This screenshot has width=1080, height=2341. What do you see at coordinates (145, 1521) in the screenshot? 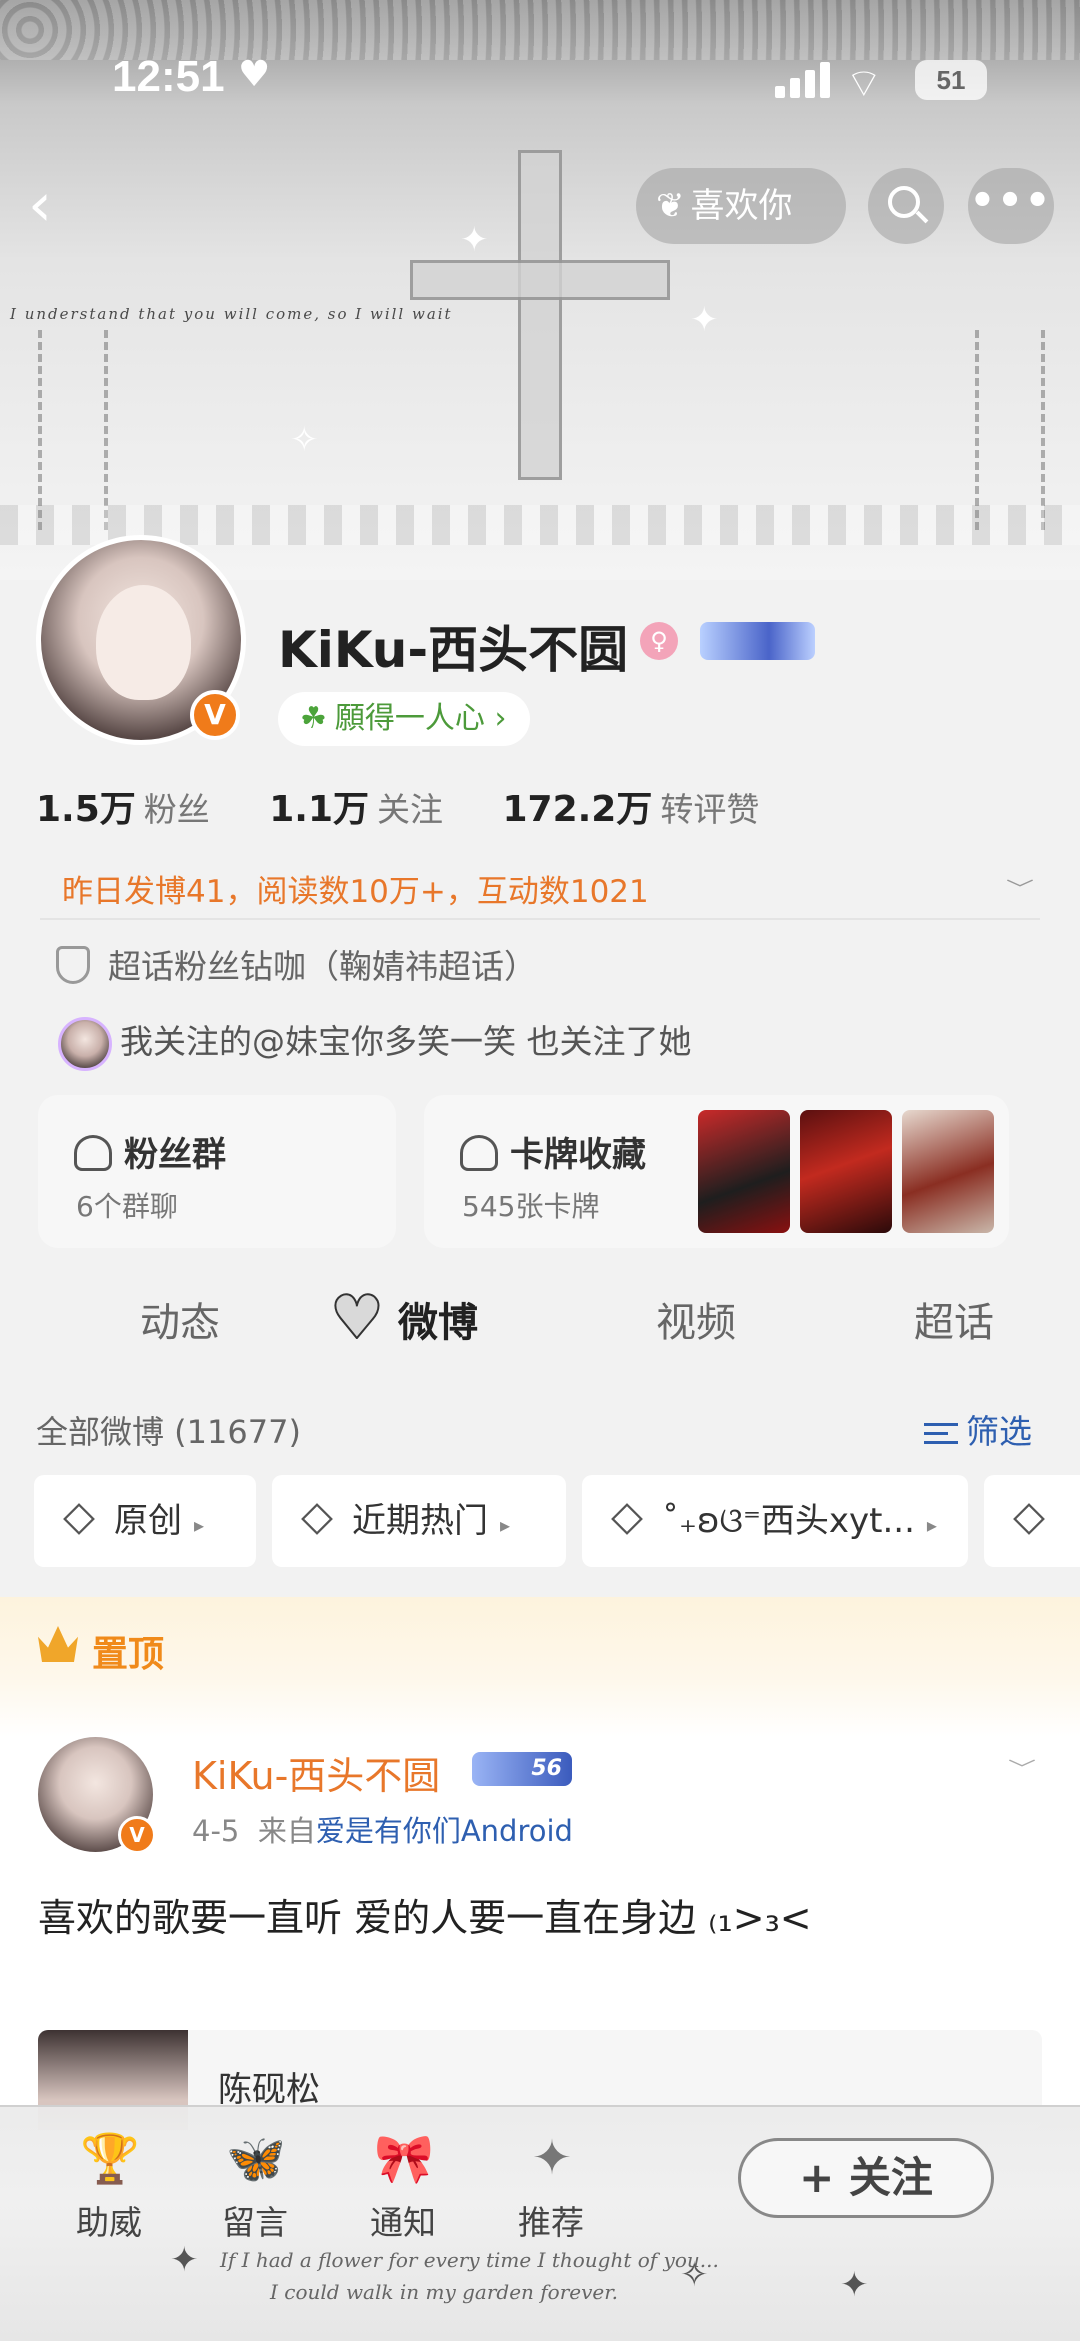
I see `filter-chip-original: 原创 ▸` at bounding box center [145, 1521].